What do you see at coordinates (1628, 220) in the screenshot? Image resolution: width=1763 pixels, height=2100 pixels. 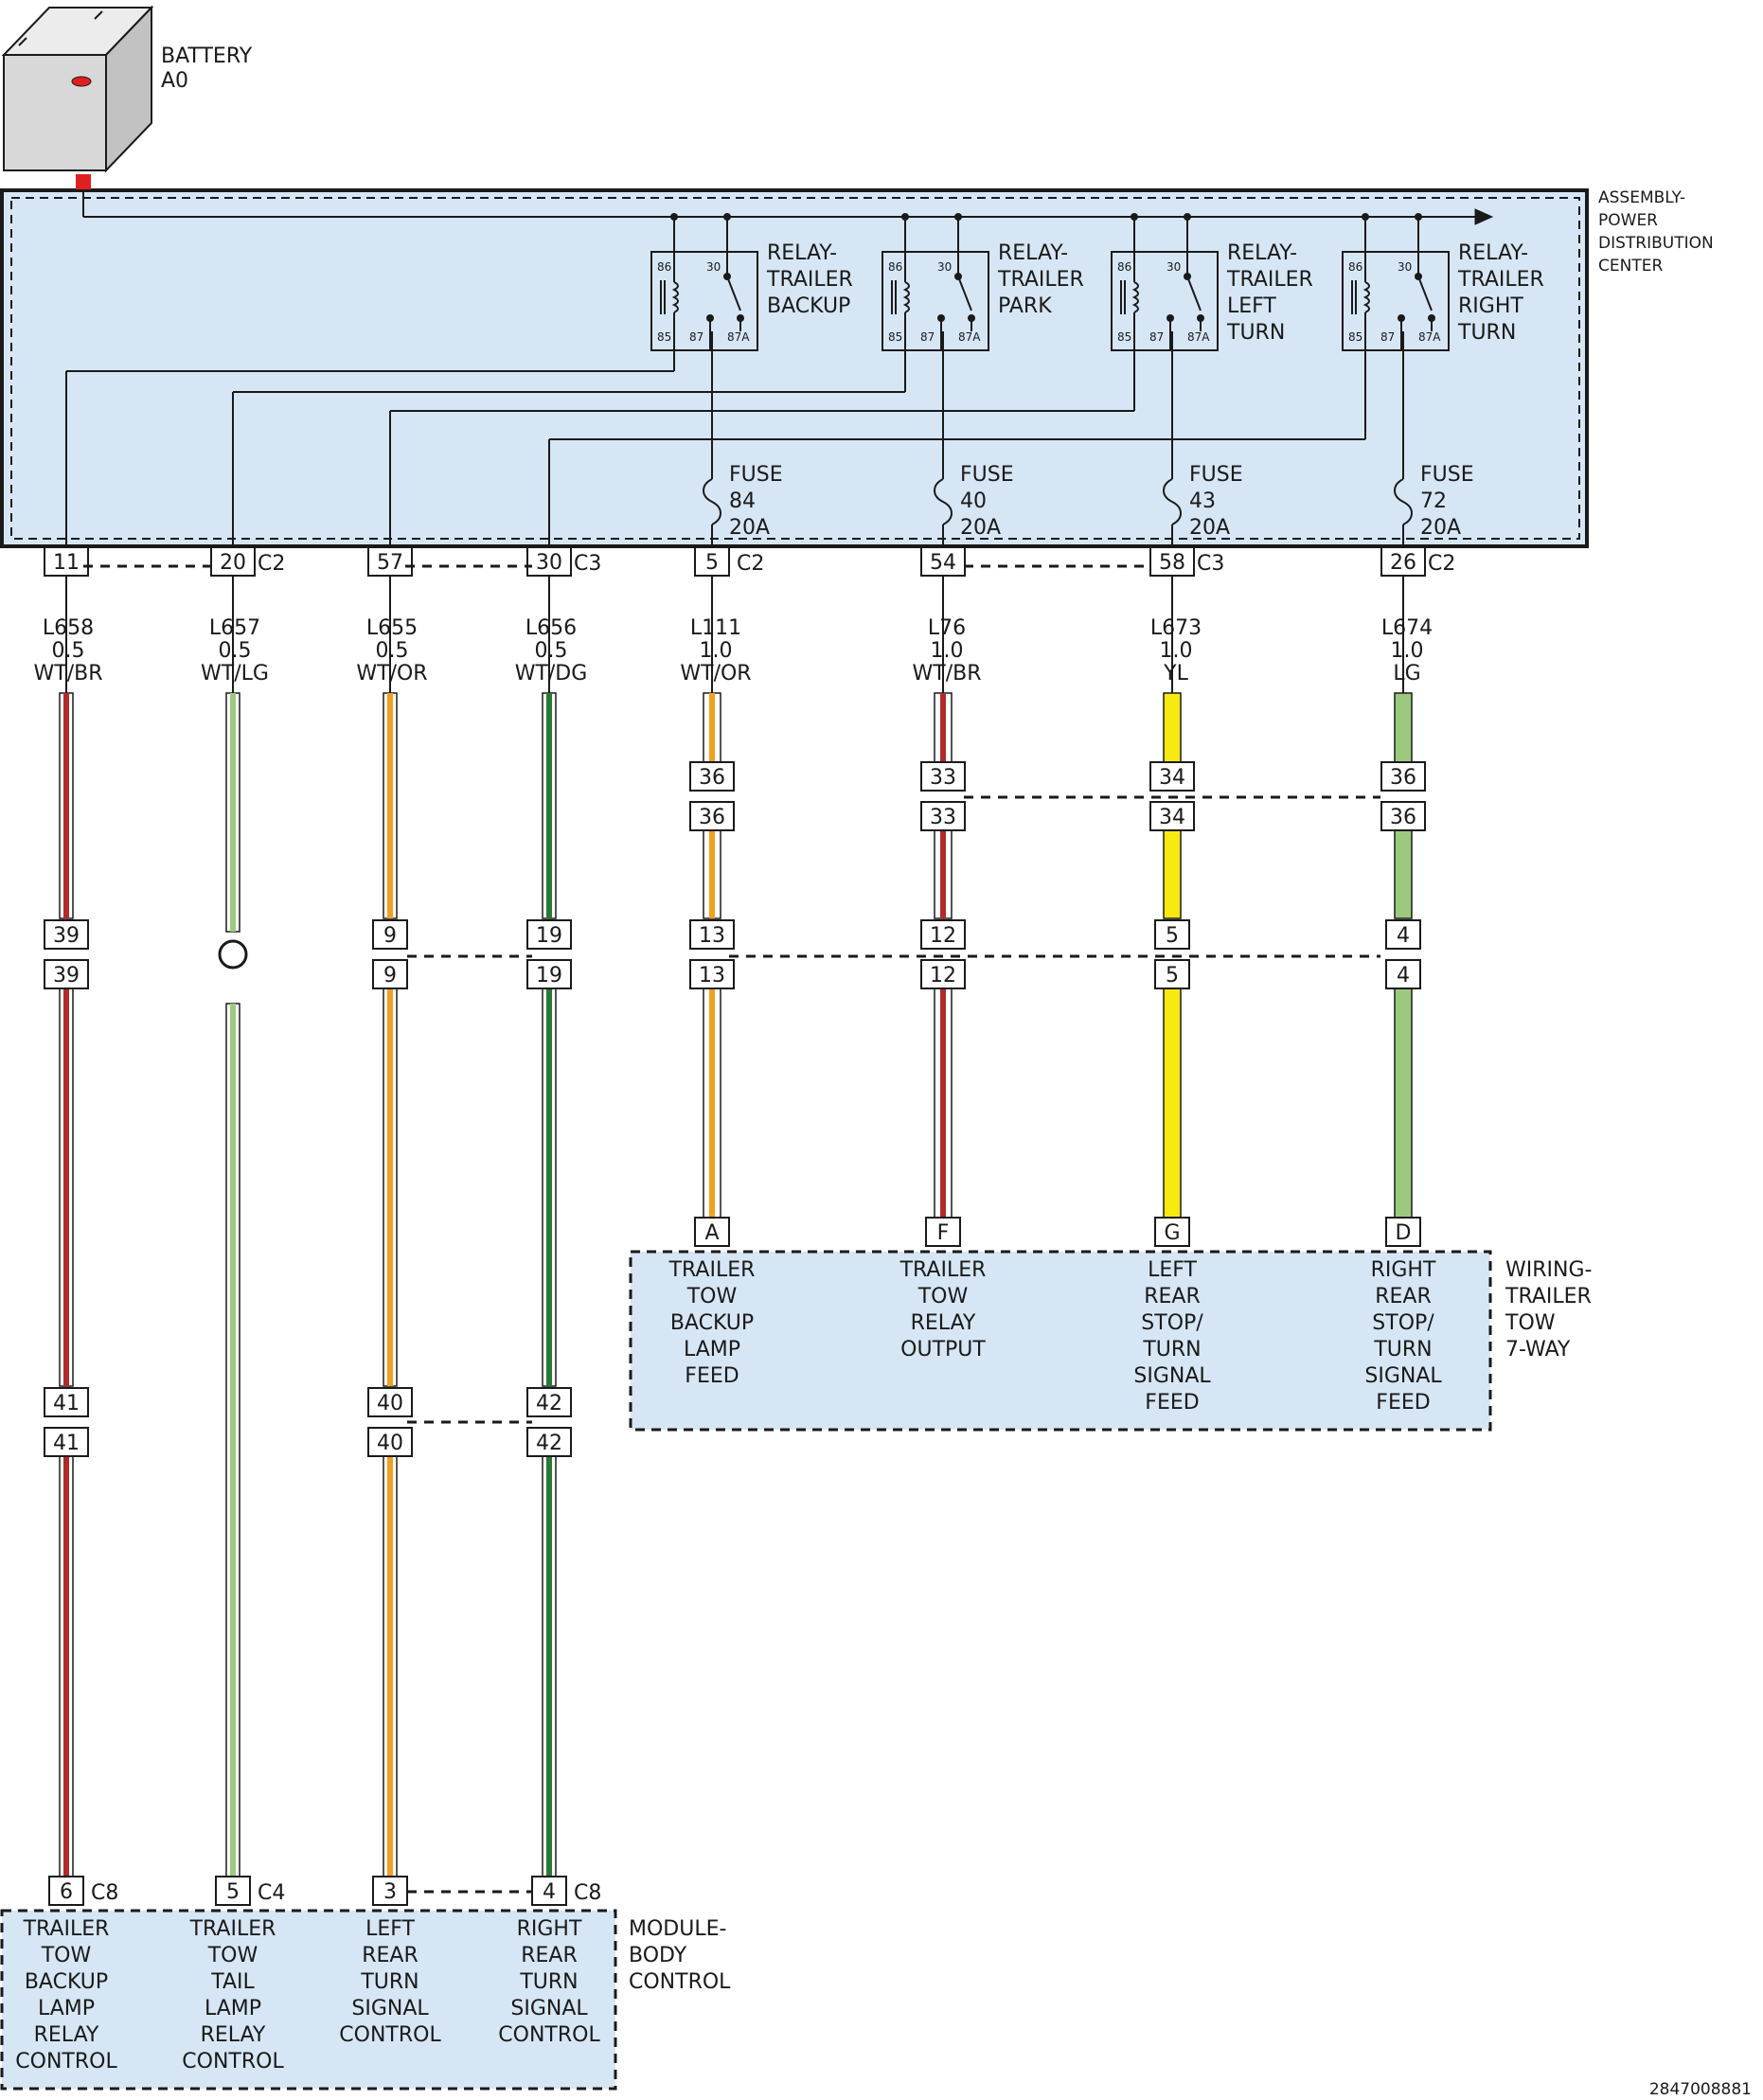 I see `pdc-name: POWER` at bounding box center [1628, 220].